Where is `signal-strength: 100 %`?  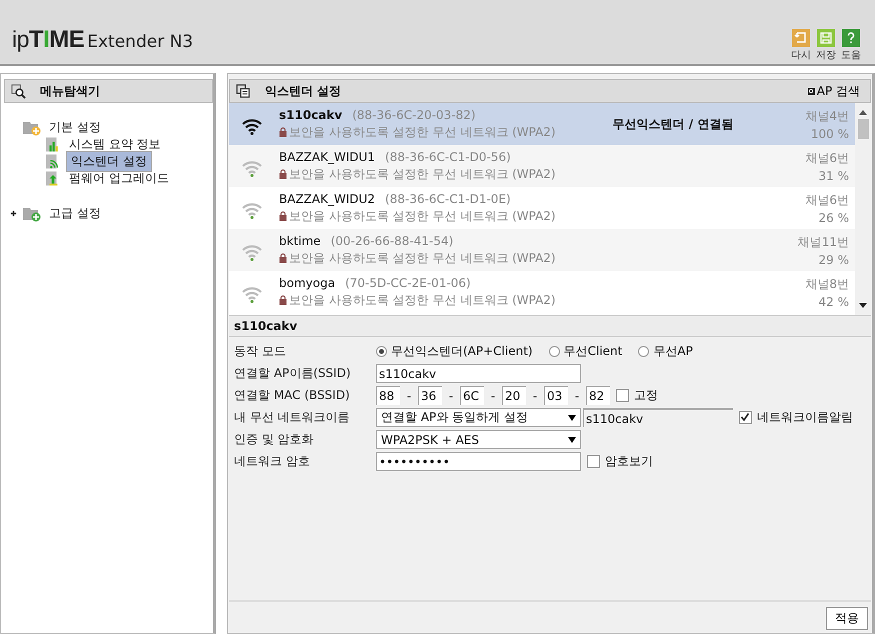 signal-strength: 100 % is located at coordinates (829, 133).